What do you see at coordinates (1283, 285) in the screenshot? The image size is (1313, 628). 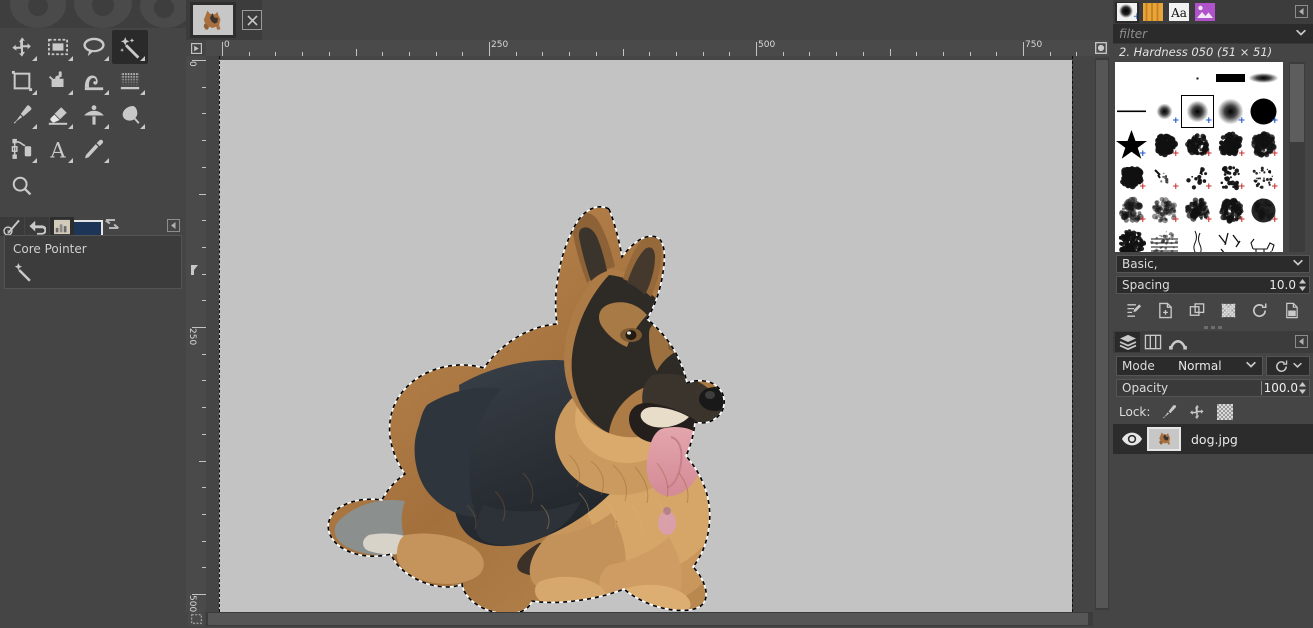 I see `spacing-value: 10.0` at bounding box center [1283, 285].